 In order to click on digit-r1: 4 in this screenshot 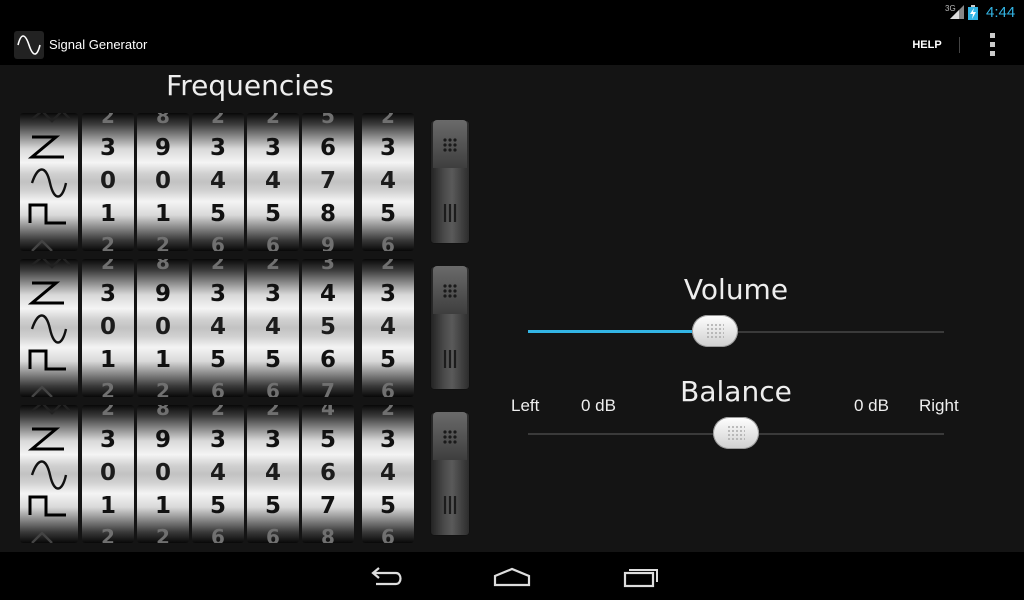, I will do `click(327, 294)`.